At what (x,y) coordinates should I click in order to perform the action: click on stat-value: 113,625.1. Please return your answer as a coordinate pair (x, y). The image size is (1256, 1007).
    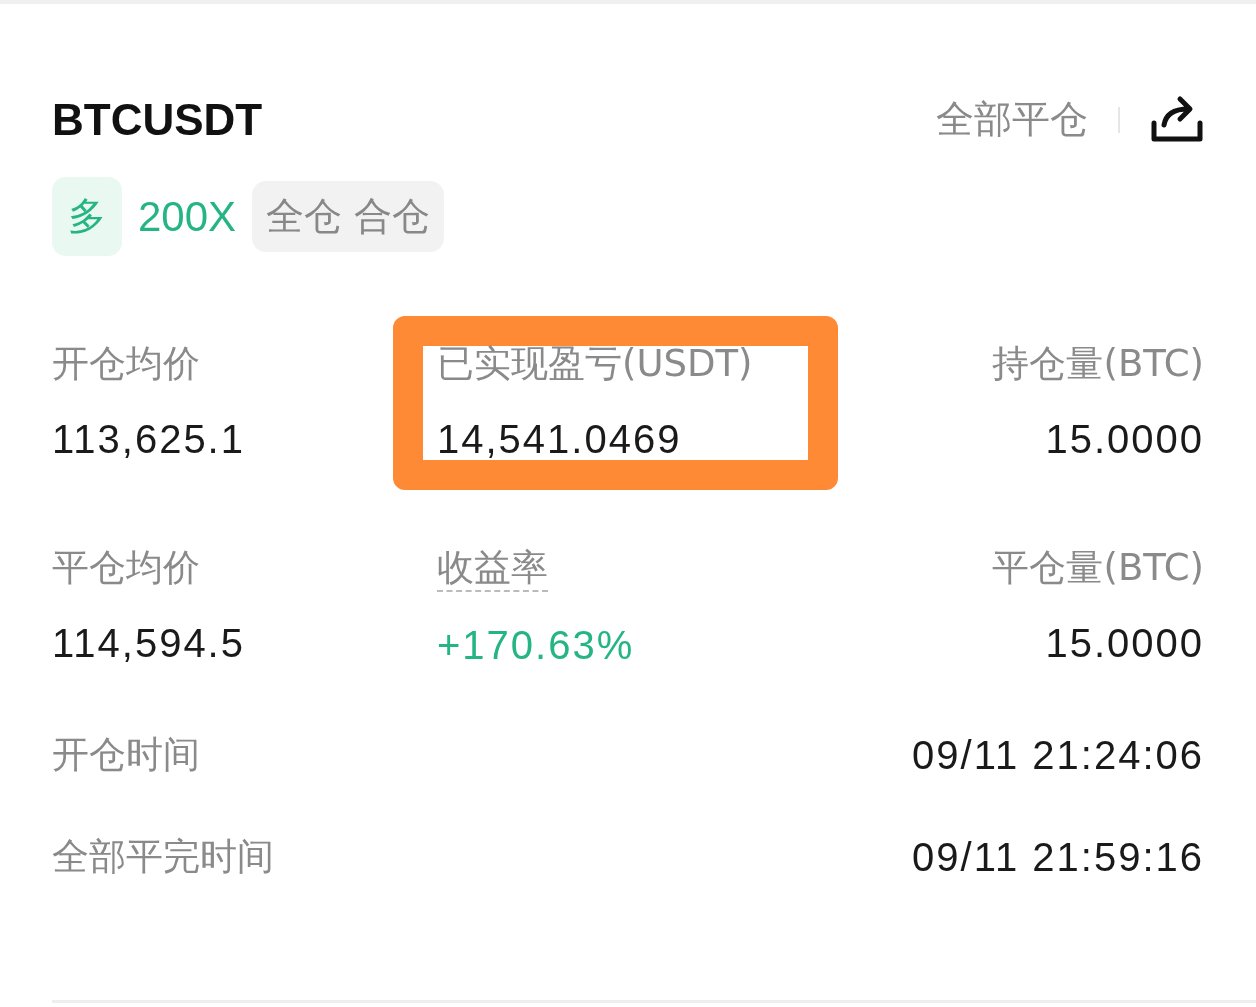
    Looking at the image, I should click on (149, 439).